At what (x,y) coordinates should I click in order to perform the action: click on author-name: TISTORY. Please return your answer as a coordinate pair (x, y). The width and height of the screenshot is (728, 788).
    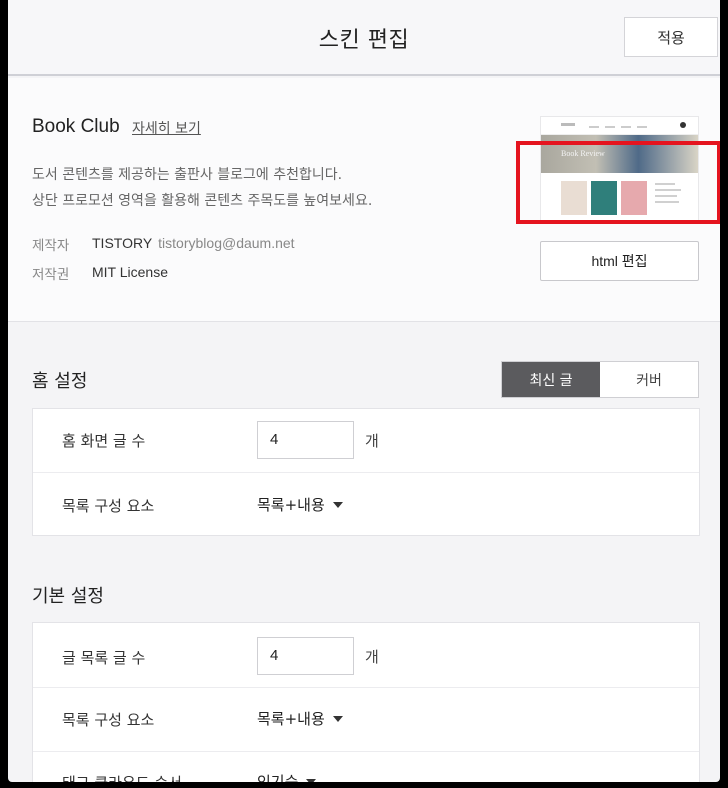
    Looking at the image, I should click on (122, 243).